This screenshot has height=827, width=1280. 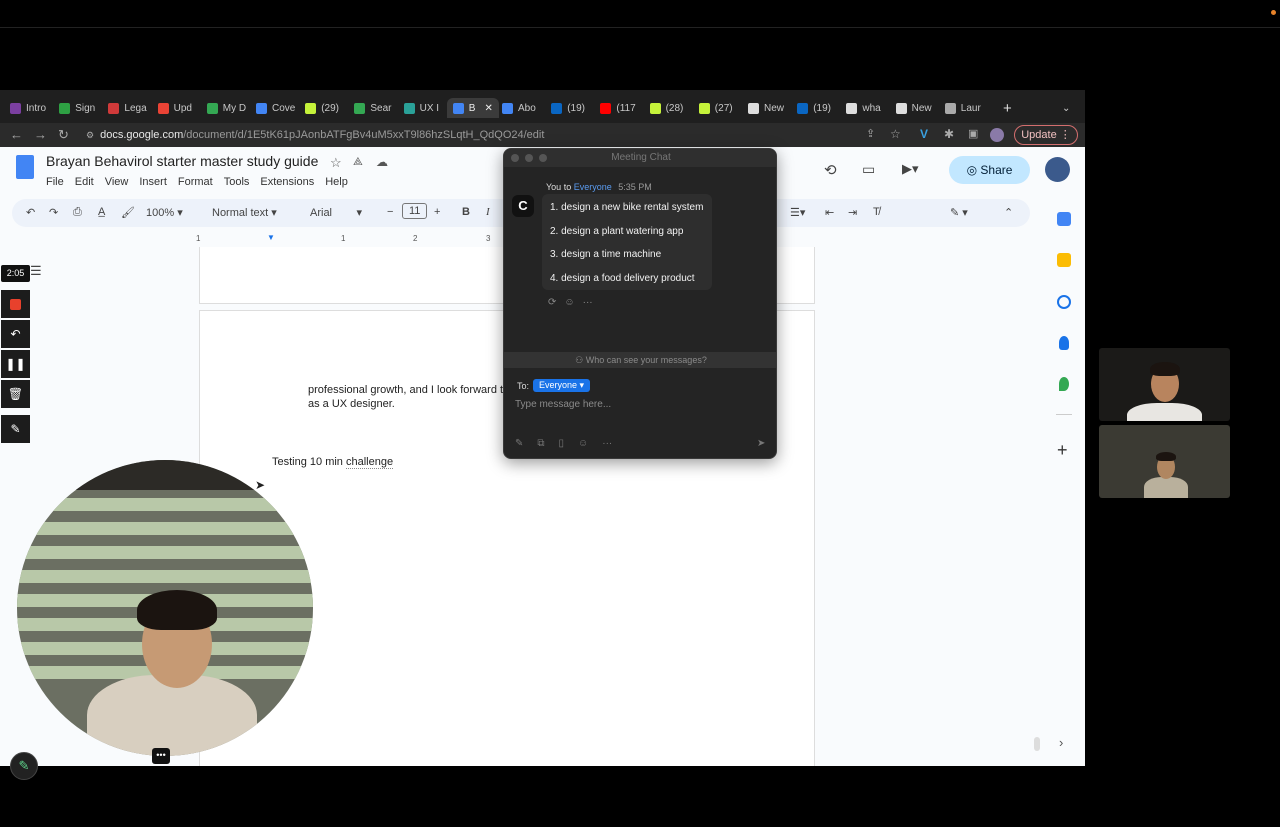 What do you see at coordinates (15, 334) in the screenshot?
I see `restart-button: ↶` at bounding box center [15, 334].